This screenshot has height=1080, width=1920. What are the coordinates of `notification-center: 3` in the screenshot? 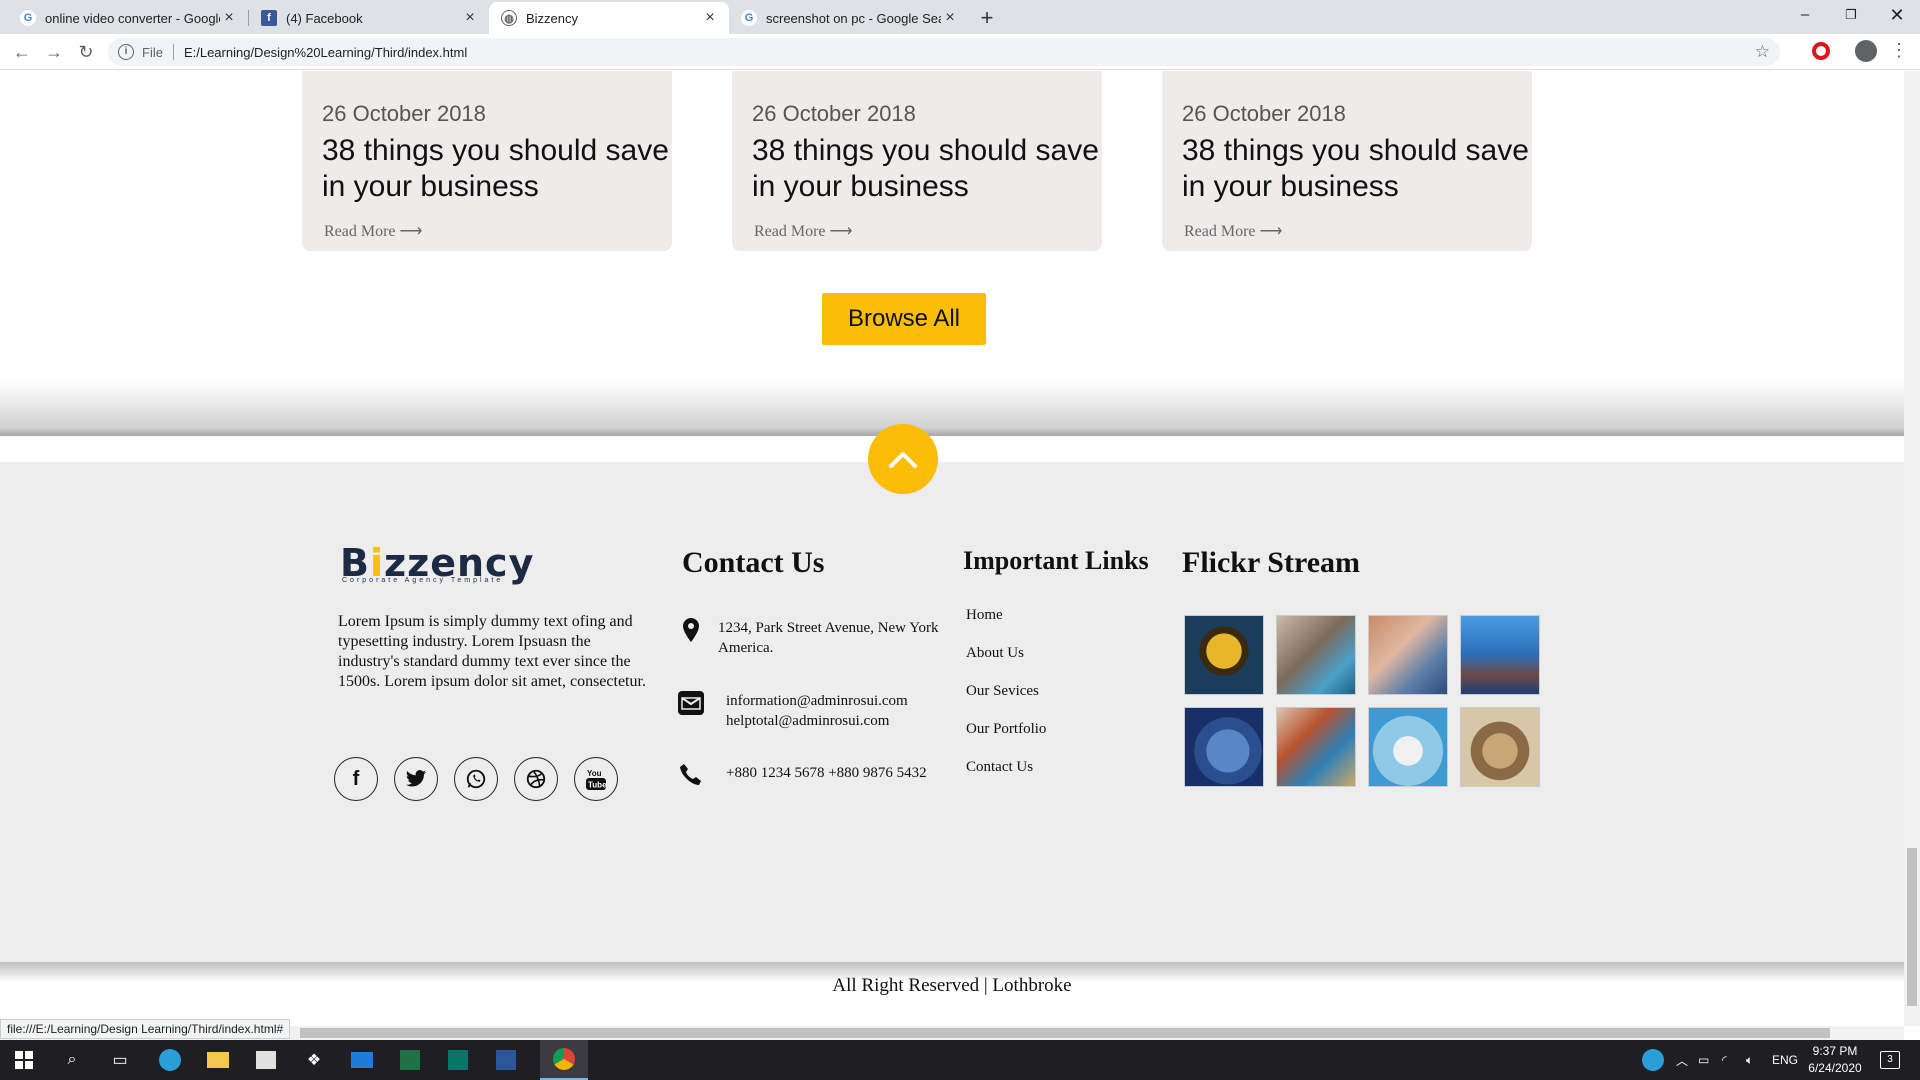 It's located at (1890, 1060).